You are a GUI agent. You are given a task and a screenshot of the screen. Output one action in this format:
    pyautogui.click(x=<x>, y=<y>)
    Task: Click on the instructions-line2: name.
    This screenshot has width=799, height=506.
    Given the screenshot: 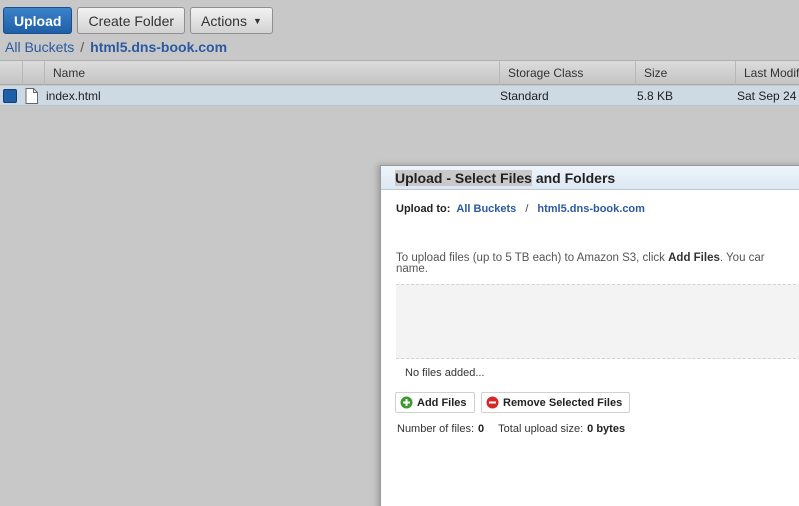 What is the action you would take?
    pyautogui.click(x=412, y=269)
    